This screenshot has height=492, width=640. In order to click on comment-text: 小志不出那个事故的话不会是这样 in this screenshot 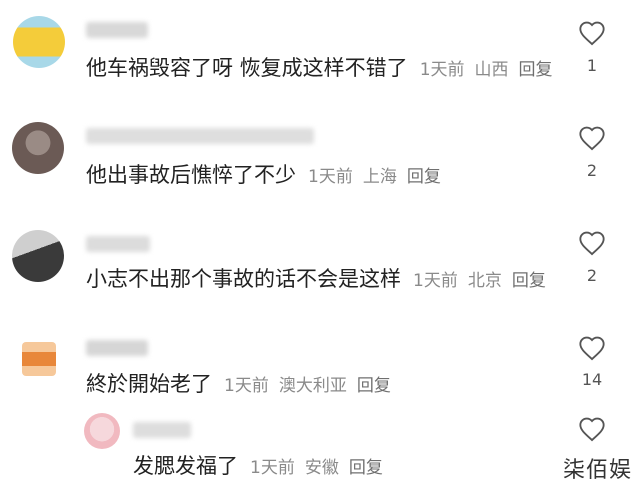, I will do `click(243, 279)`.